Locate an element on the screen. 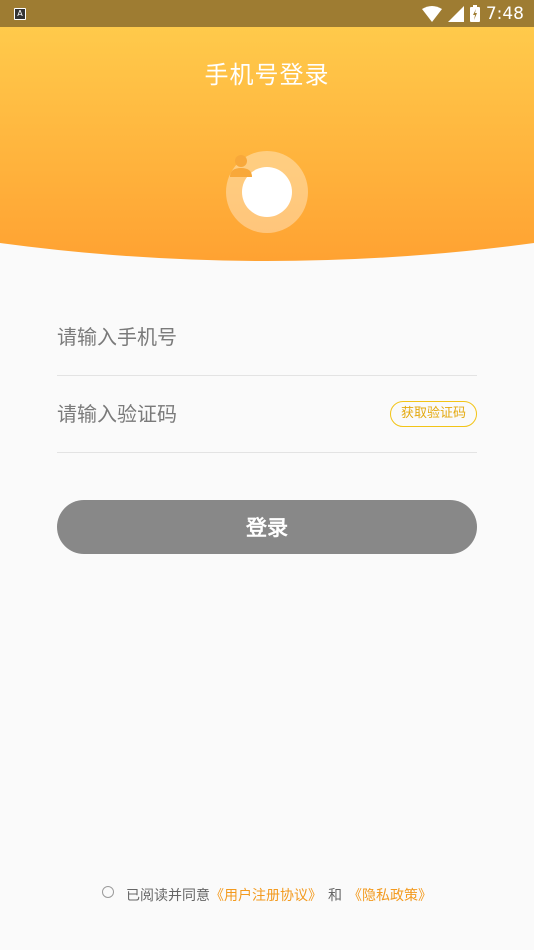 Image resolution: width=534 pixels, height=950 pixels. code-row: 获取验证码 is located at coordinates (267, 414).